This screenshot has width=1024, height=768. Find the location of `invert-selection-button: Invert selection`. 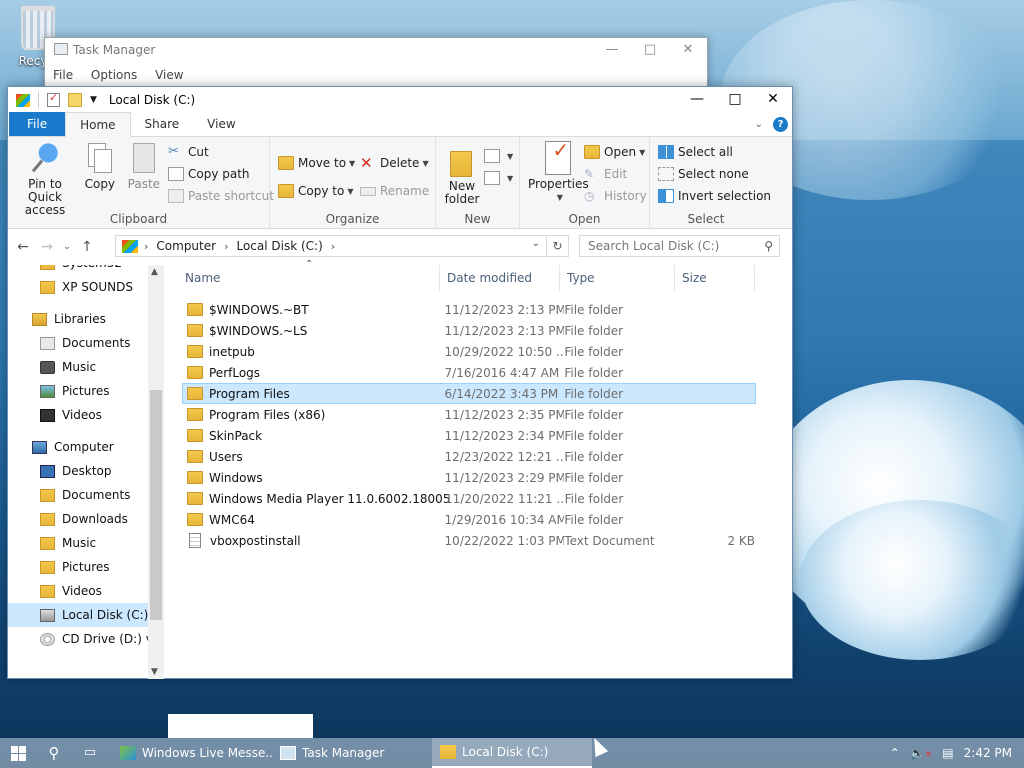

invert-selection-button: Invert selection is located at coordinates (714, 196).